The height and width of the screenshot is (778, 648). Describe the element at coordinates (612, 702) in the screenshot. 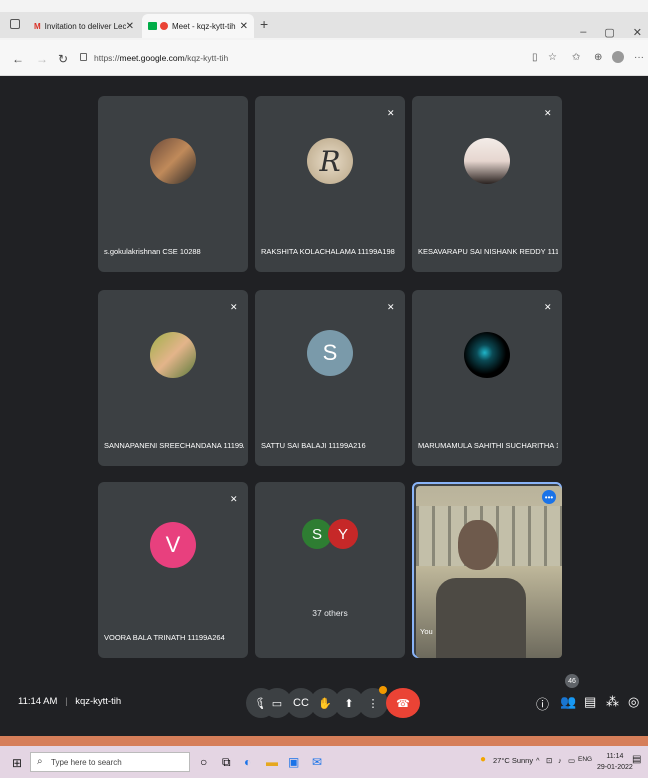

I see `activities-icon: ⁂` at that location.